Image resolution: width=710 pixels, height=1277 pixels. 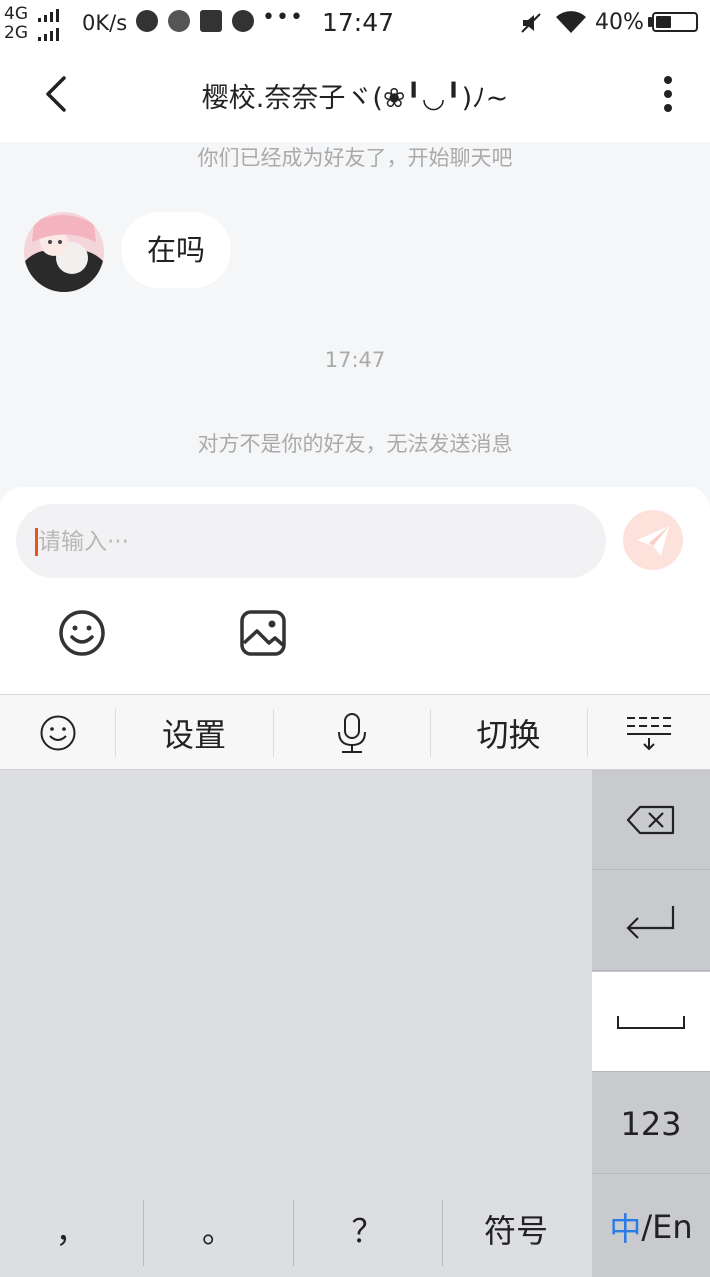 I want to click on message-bubble: 在吗, so click(x=176, y=250).